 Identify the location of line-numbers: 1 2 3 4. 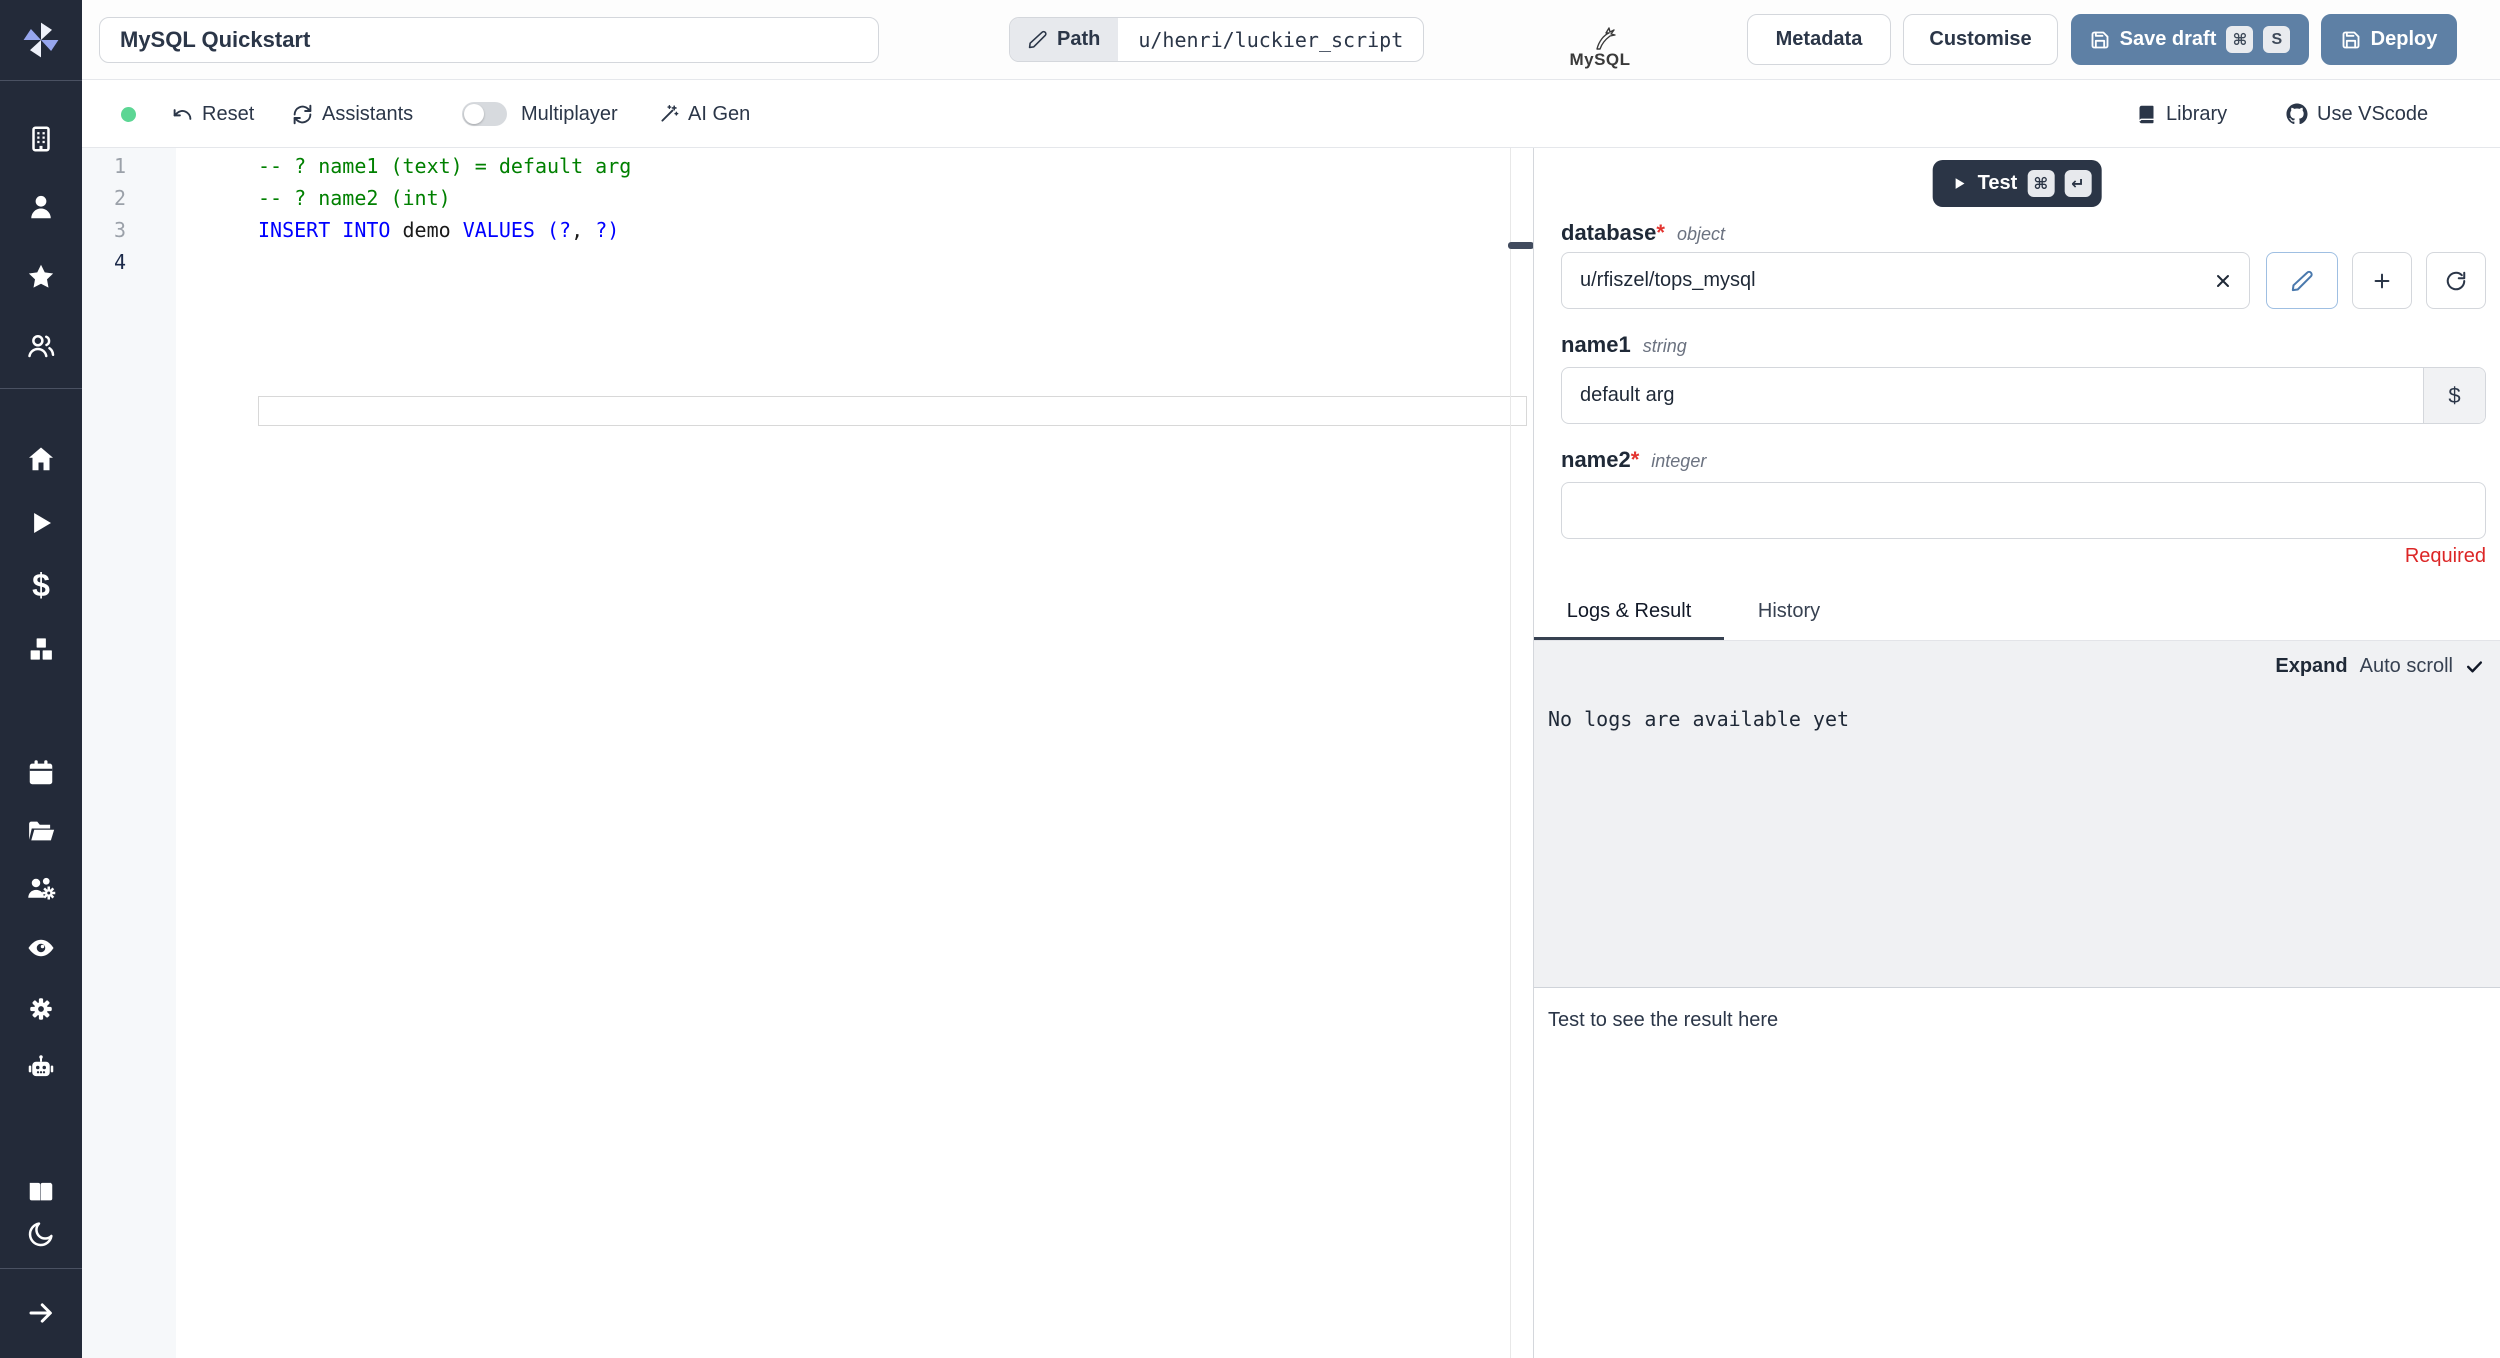
(129, 214).